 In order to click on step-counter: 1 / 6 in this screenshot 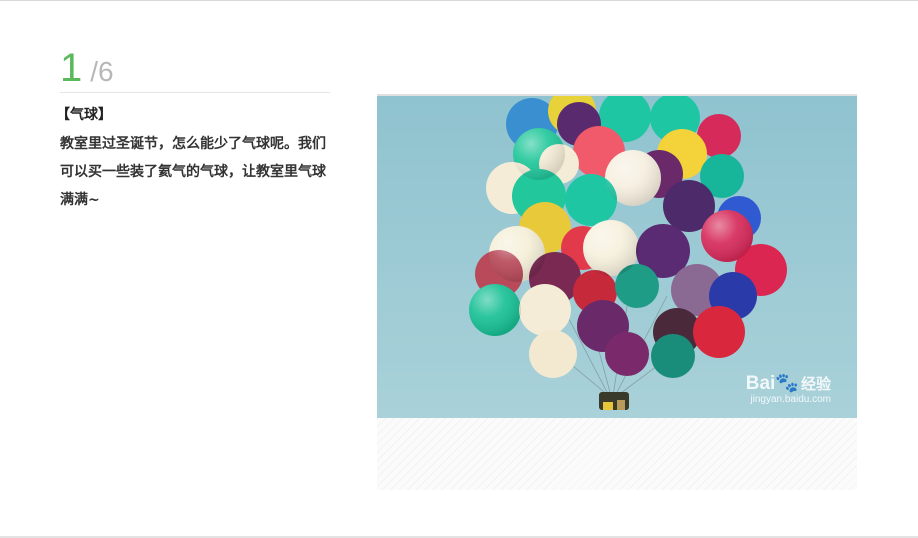, I will do `click(87, 68)`.